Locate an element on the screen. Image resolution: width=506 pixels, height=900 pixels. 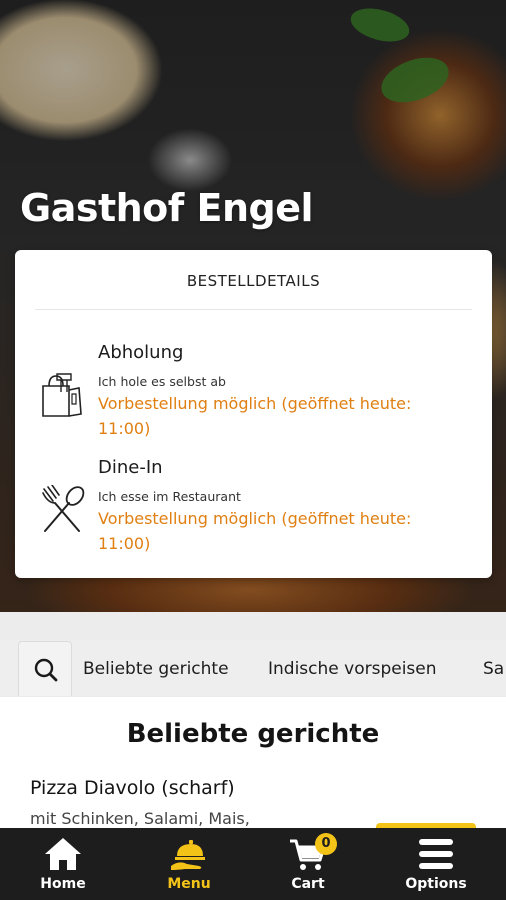
nav-menu: Menu is located at coordinates (189, 864).